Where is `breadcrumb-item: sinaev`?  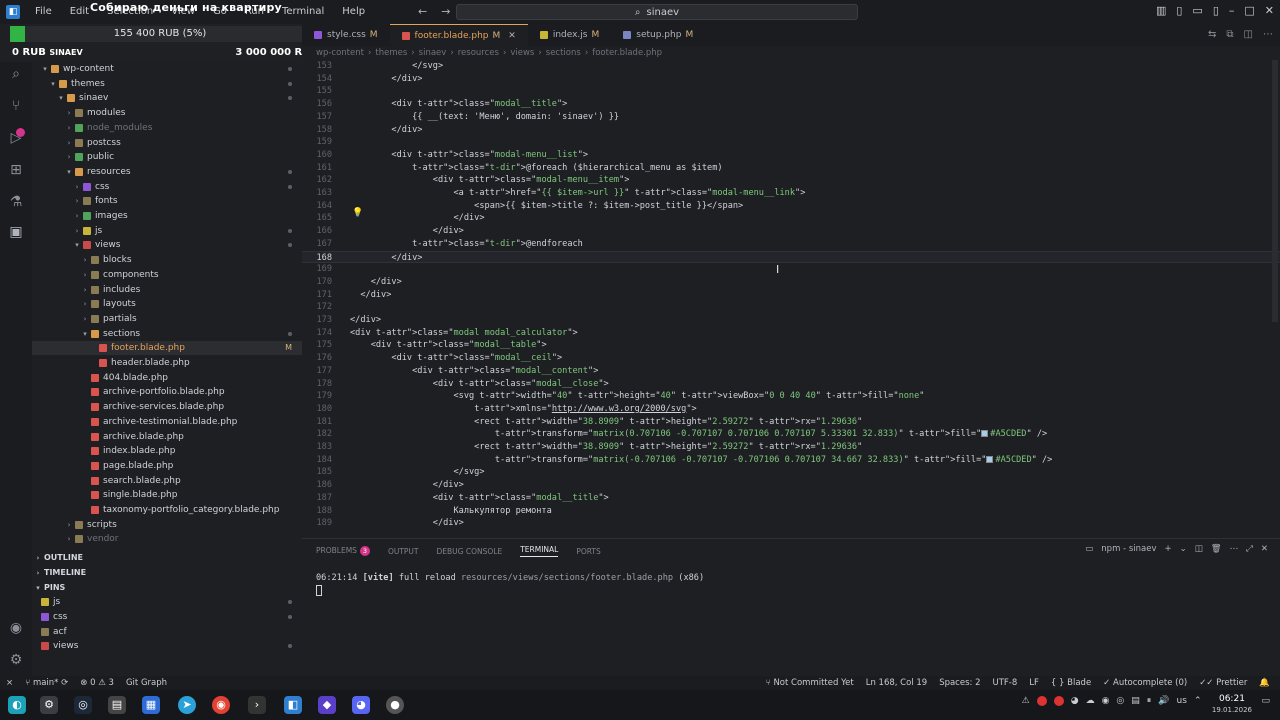
breadcrumb-item: sinaev is located at coordinates (433, 53).